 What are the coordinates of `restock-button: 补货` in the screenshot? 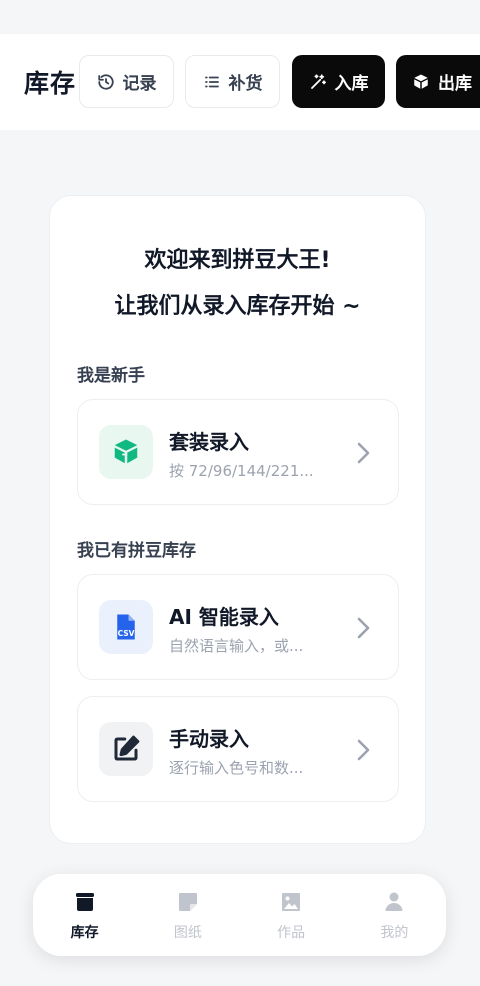 It's located at (232, 81).